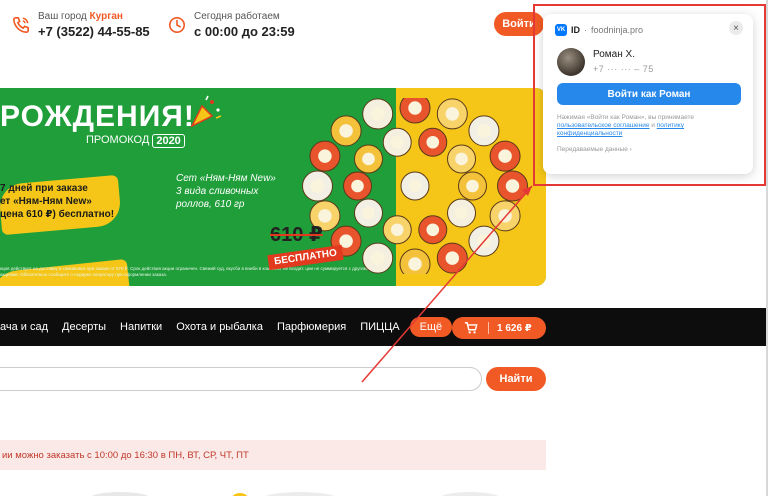 The height and width of the screenshot is (496, 768). Describe the element at coordinates (575, 30) in the screenshot. I see `vk-id-label: ID` at that location.